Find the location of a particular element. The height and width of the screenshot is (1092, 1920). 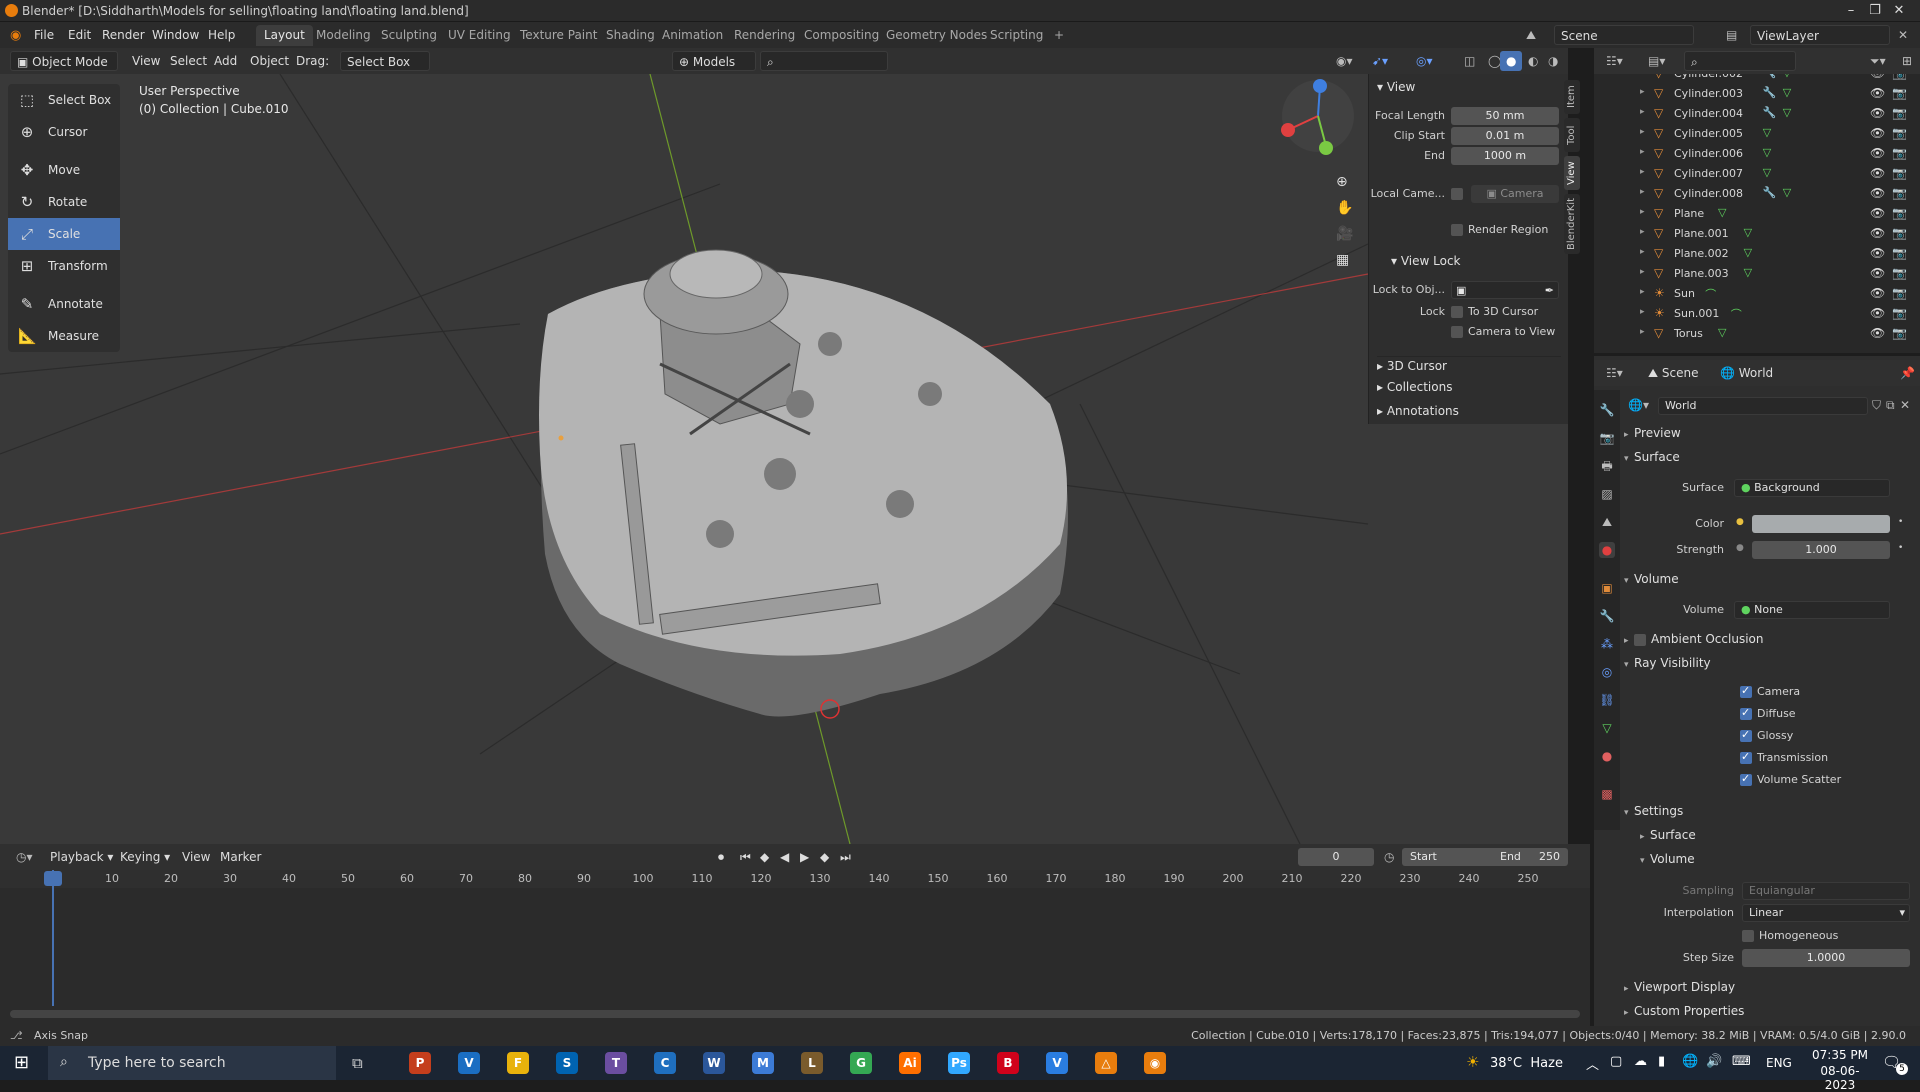

rendered-shading-icon: ◑ is located at coordinates (1553, 61).